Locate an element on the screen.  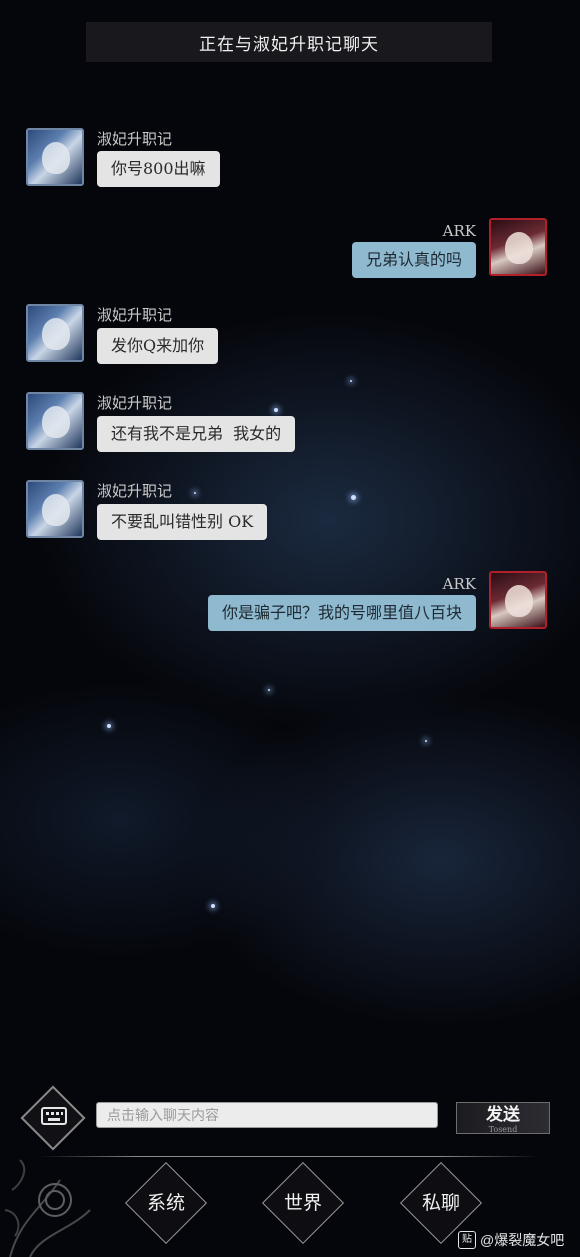
tab-world: 世界 is located at coordinates (303, 1203).